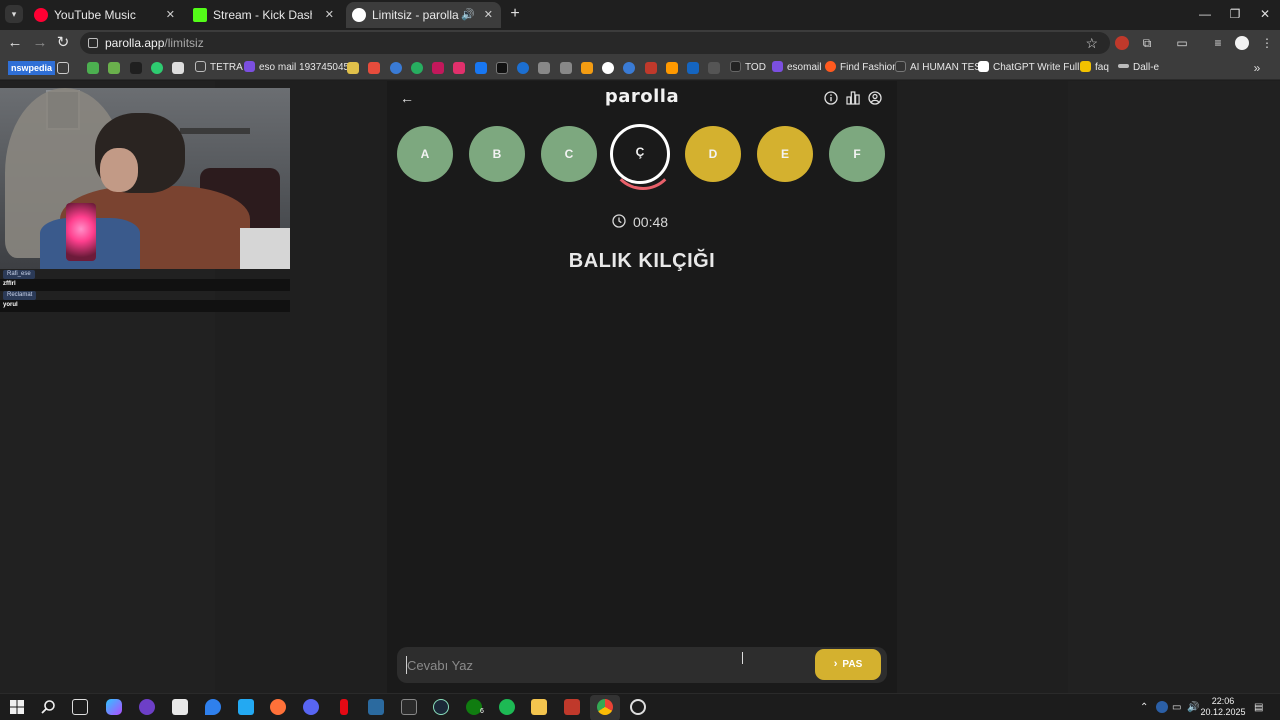 This screenshot has height=720, width=1280. I want to click on notifications-icon: ▤, so click(1258, 707).